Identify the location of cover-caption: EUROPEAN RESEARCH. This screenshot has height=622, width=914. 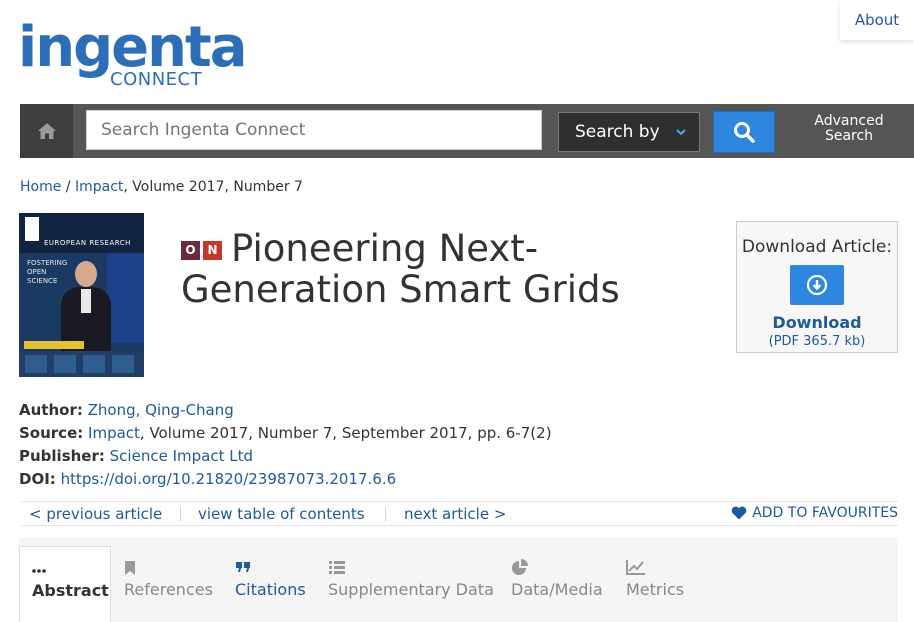
(87, 243).